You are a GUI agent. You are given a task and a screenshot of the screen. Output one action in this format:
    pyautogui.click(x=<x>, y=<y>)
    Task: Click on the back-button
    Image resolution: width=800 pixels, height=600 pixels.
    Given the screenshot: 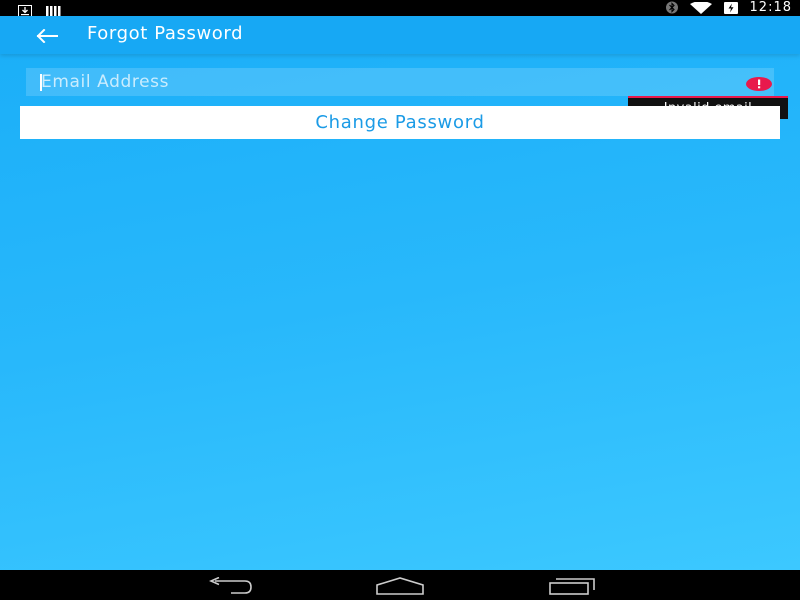 What is the action you would take?
    pyautogui.click(x=47, y=36)
    